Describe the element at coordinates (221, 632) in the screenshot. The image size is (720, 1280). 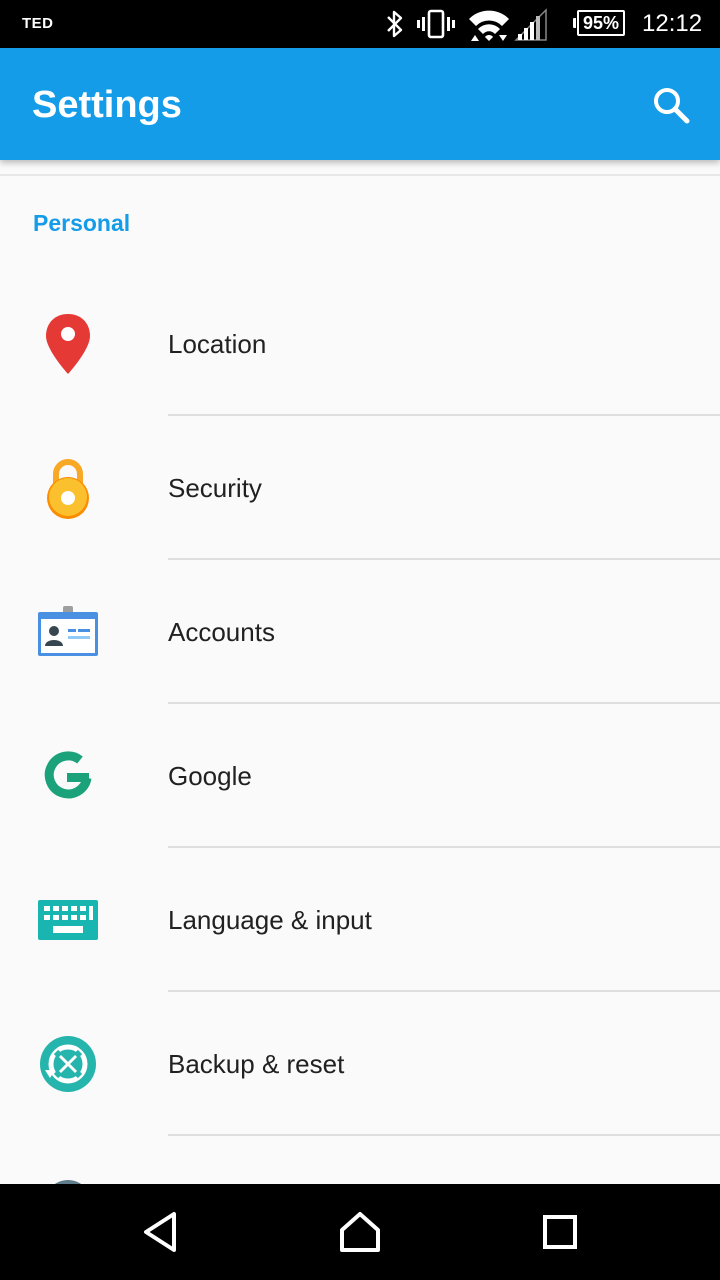
I see `settings-item-label: Accounts` at that location.